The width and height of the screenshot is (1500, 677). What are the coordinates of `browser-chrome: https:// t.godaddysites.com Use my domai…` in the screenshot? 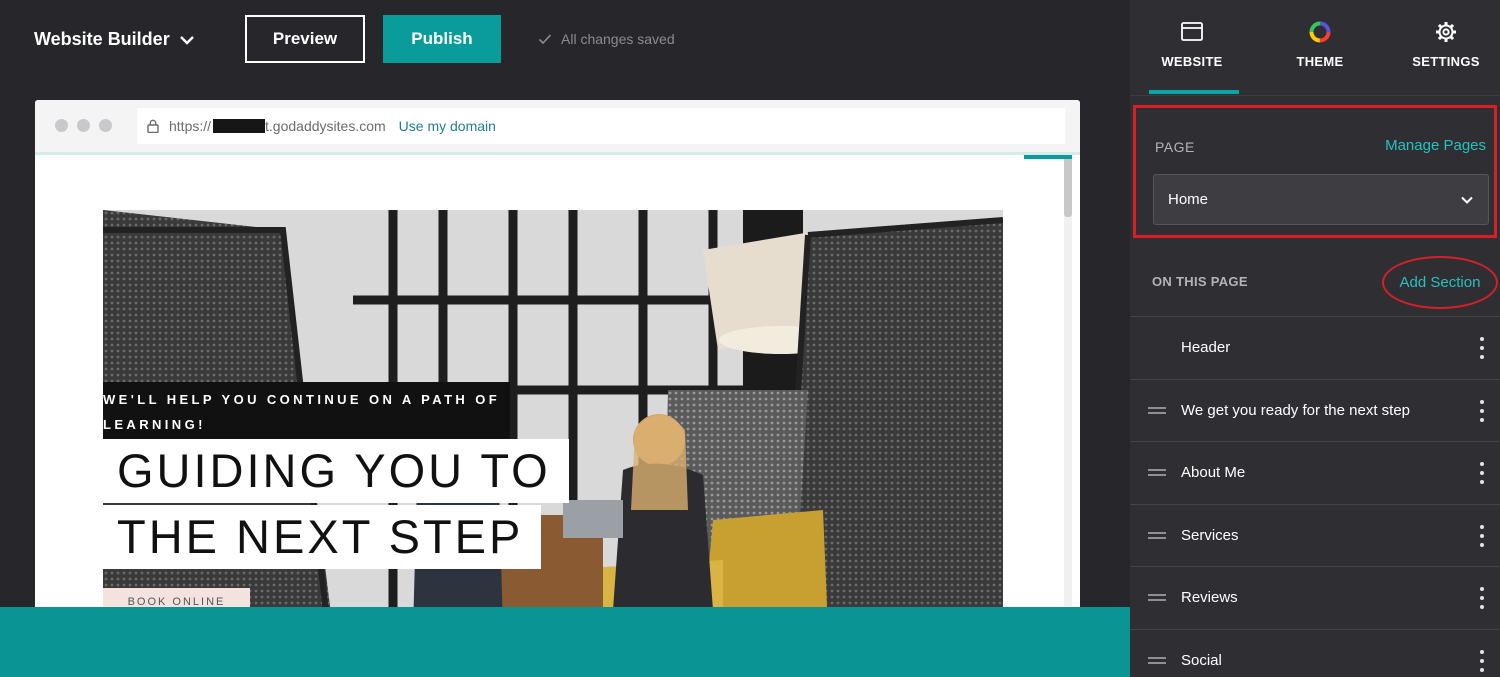 It's located at (557, 127).